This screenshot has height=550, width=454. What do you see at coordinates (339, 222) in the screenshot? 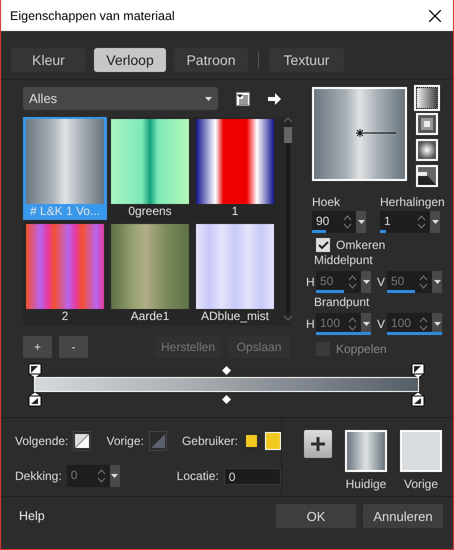
I see `spin-field: 90` at bounding box center [339, 222].